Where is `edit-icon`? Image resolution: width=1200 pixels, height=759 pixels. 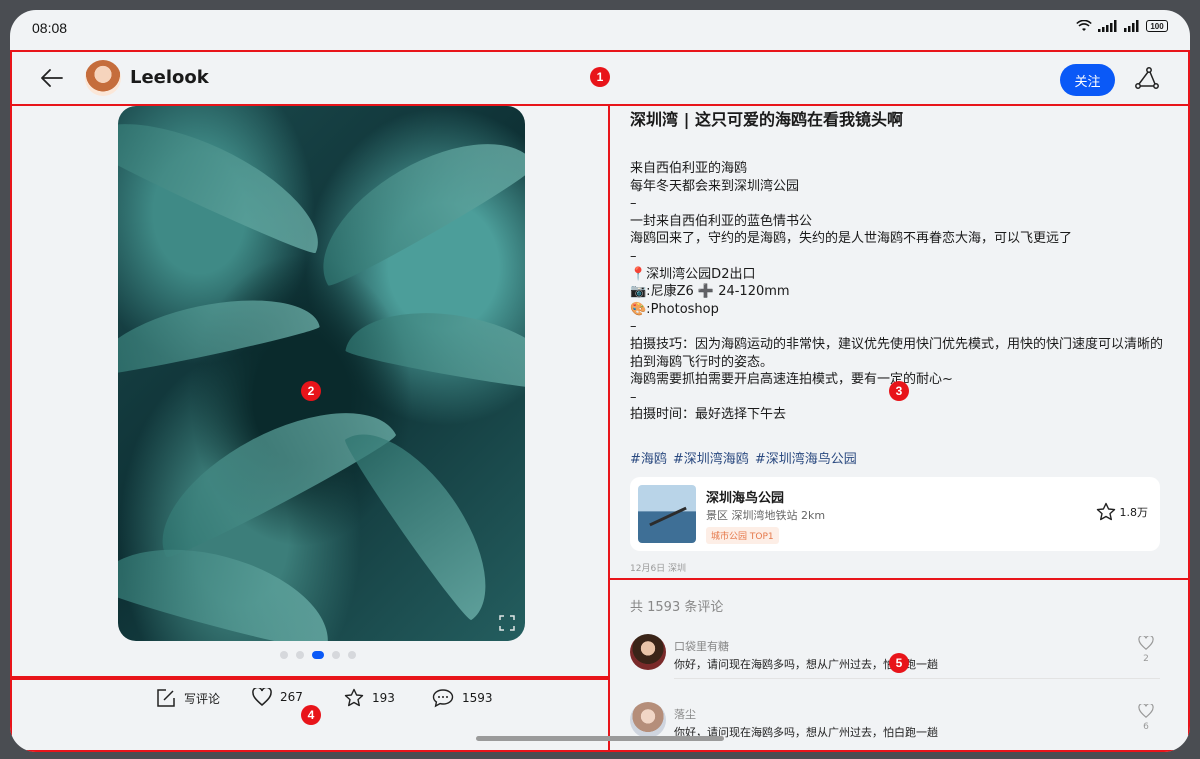 edit-icon is located at coordinates (166, 698).